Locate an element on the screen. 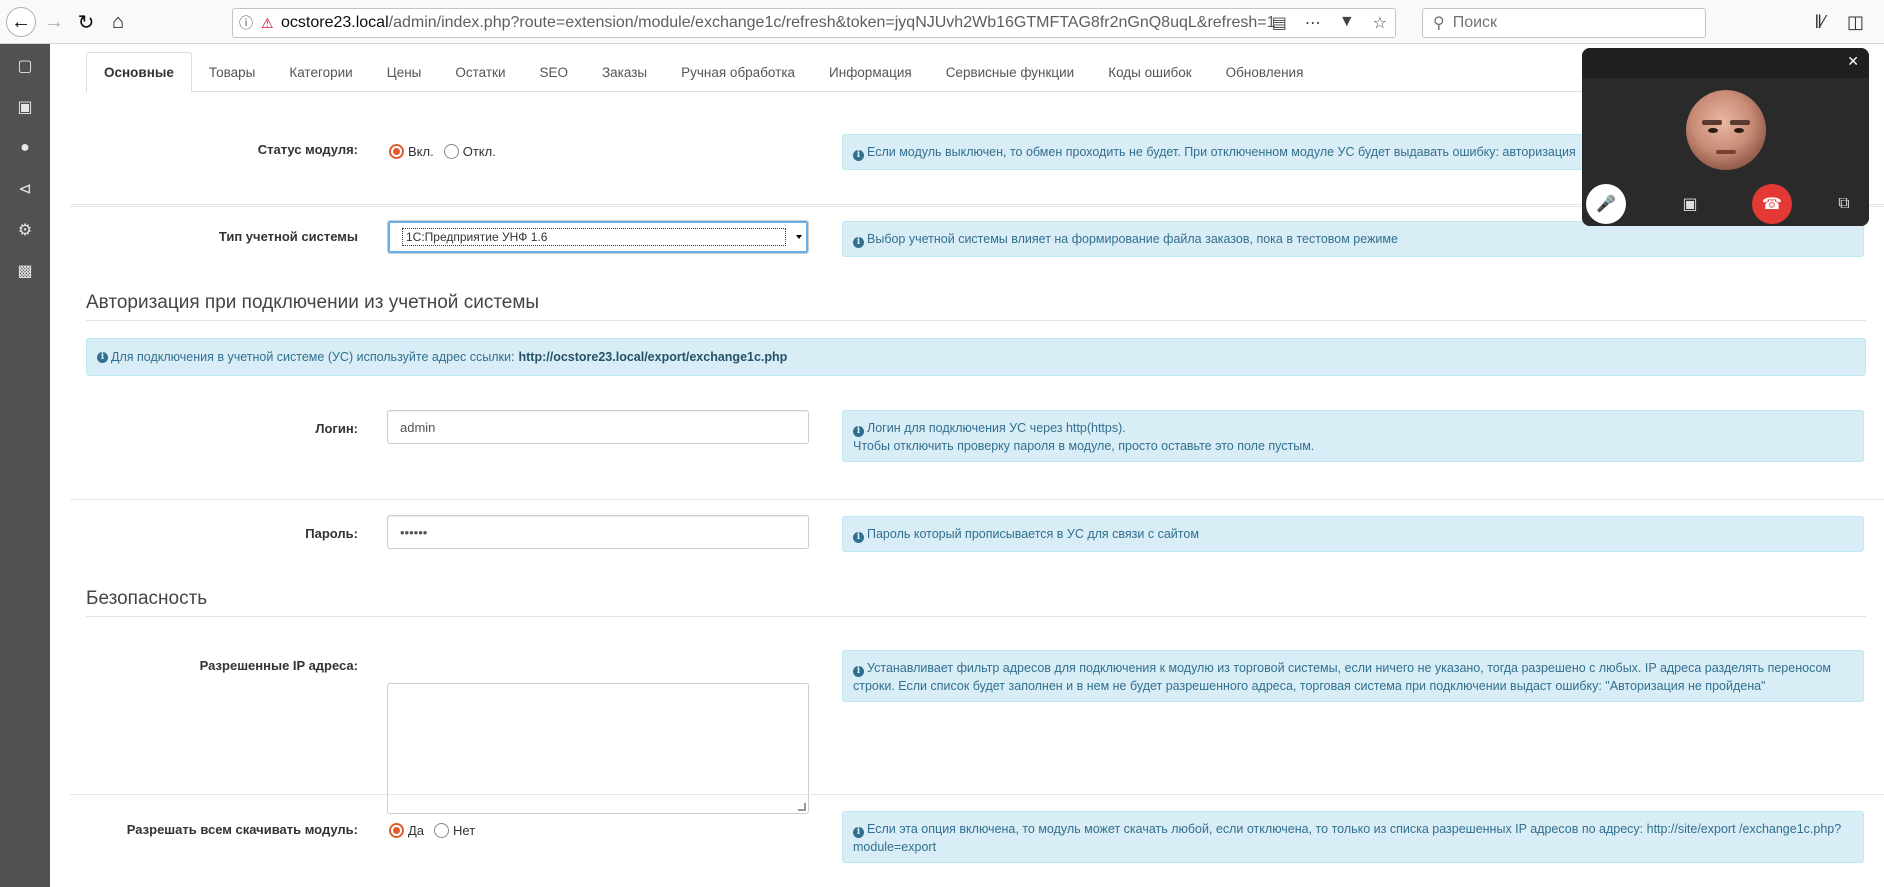  tab-seo: SEO is located at coordinates (553, 72).